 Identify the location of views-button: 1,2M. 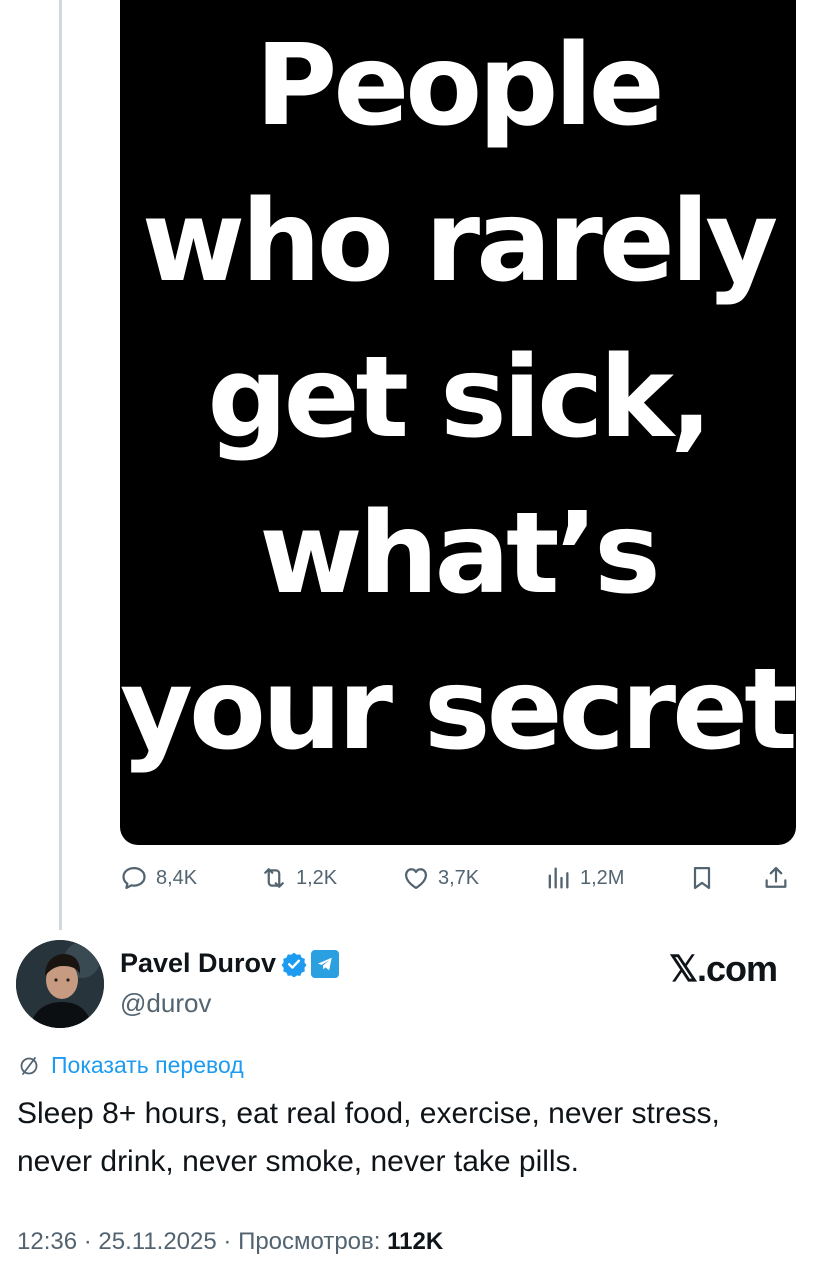
(584, 878).